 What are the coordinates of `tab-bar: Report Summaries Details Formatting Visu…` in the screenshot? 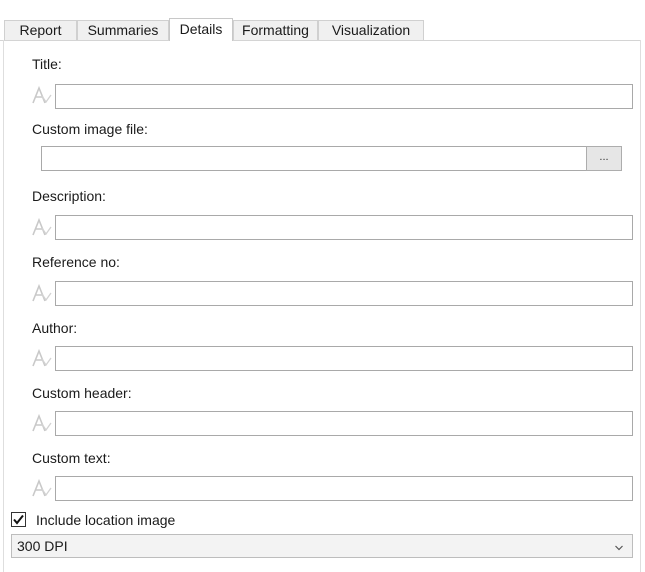 It's located at (322, 29).